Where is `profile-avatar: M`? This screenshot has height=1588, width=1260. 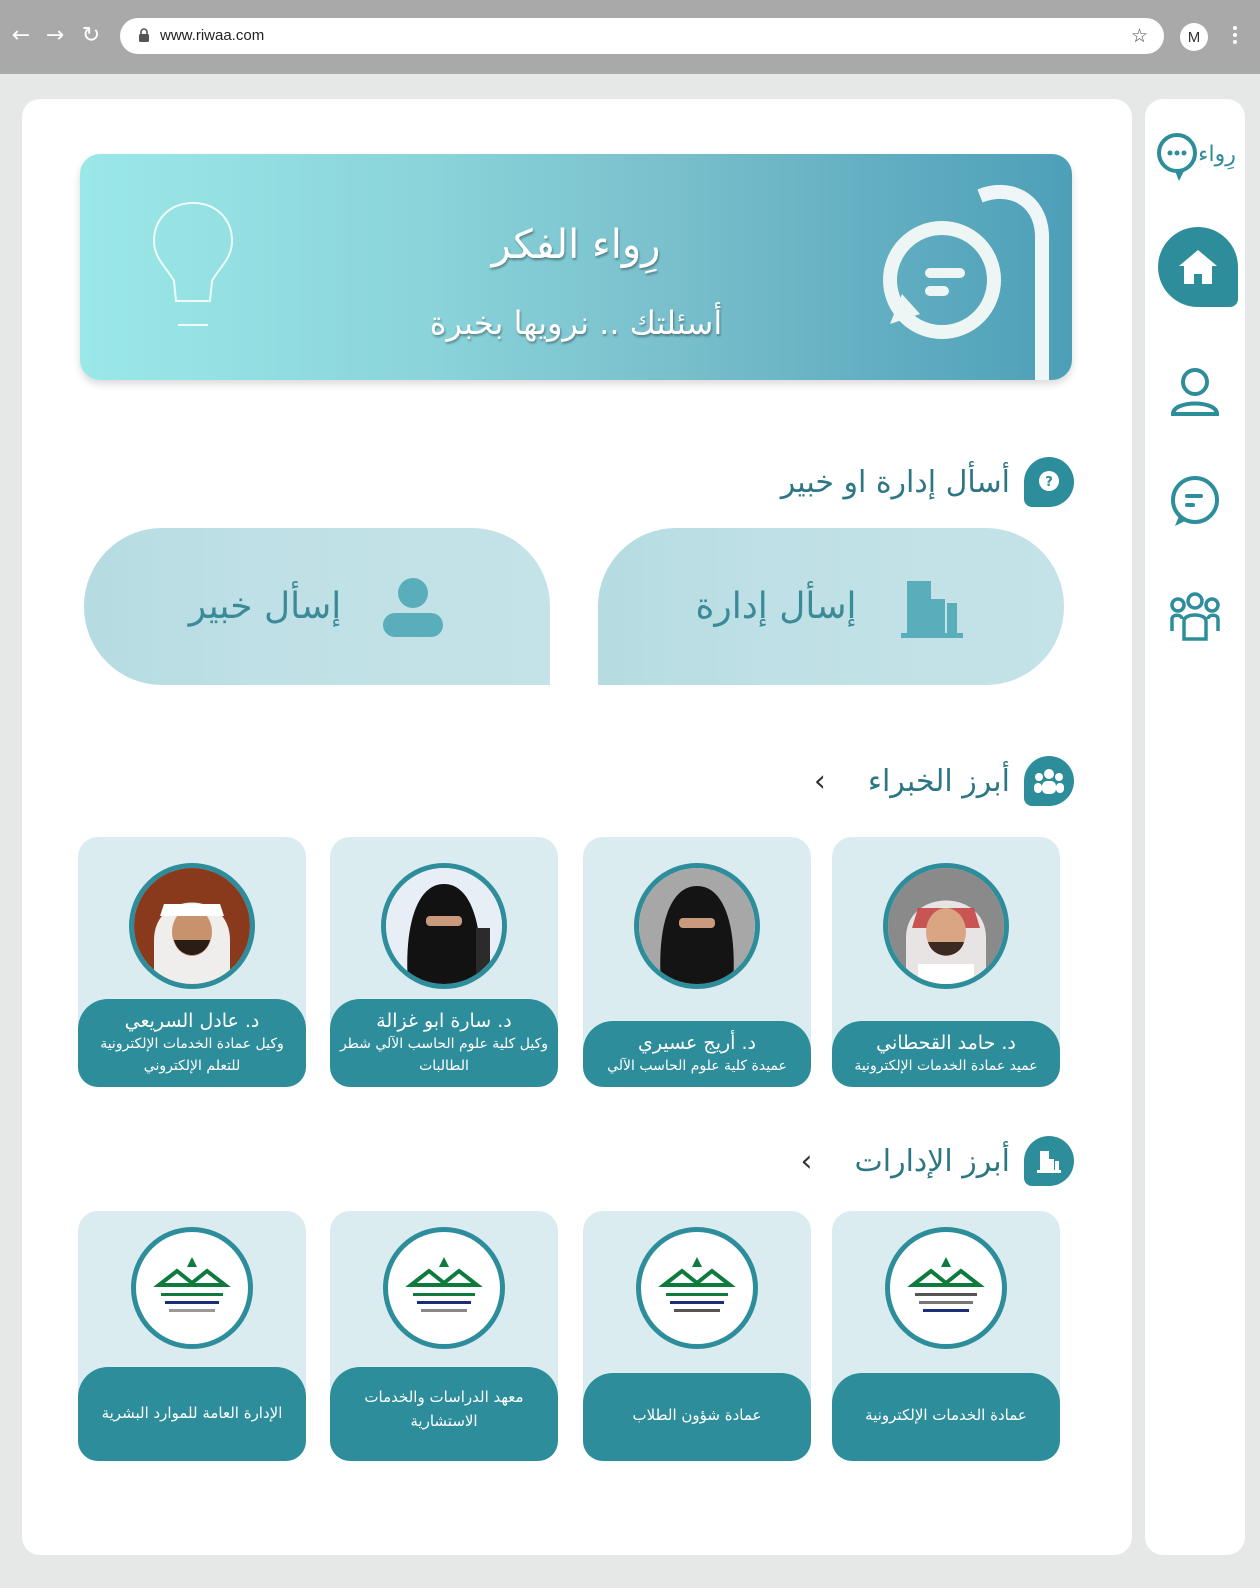
profile-avatar: M is located at coordinates (1194, 37).